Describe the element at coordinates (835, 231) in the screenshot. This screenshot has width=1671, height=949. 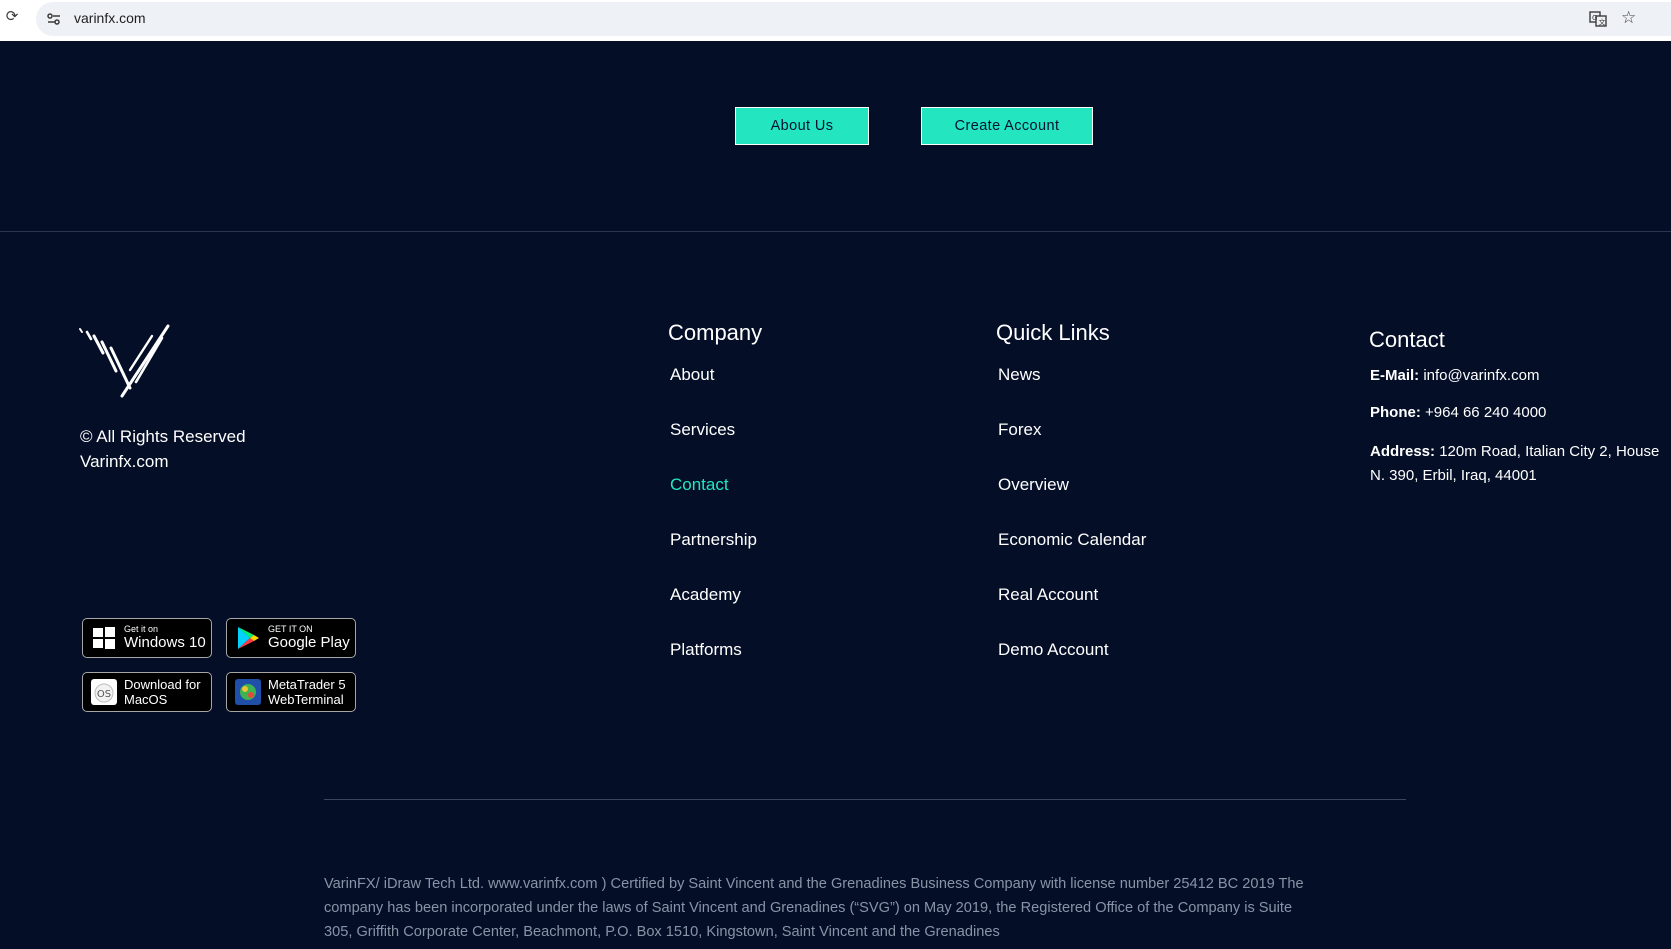
I see `section-divider` at that location.